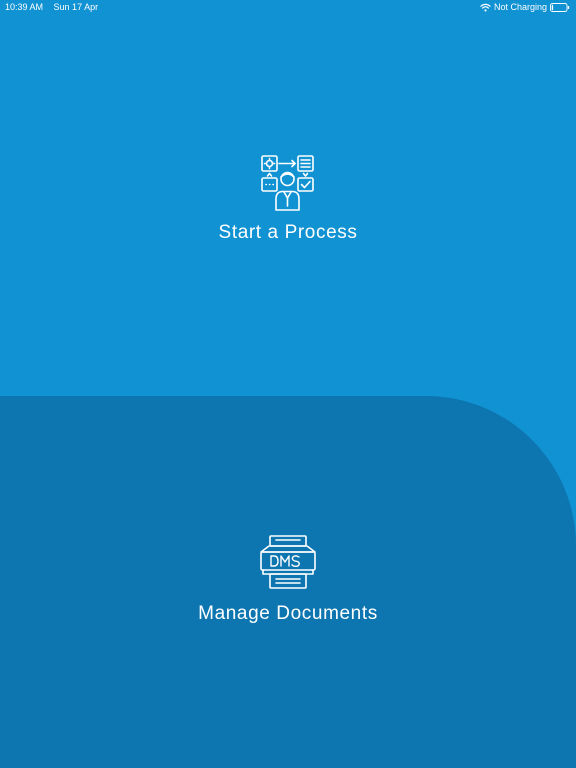  What do you see at coordinates (485, 7) in the screenshot?
I see `wifi-icon` at bounding box center [485, 7].